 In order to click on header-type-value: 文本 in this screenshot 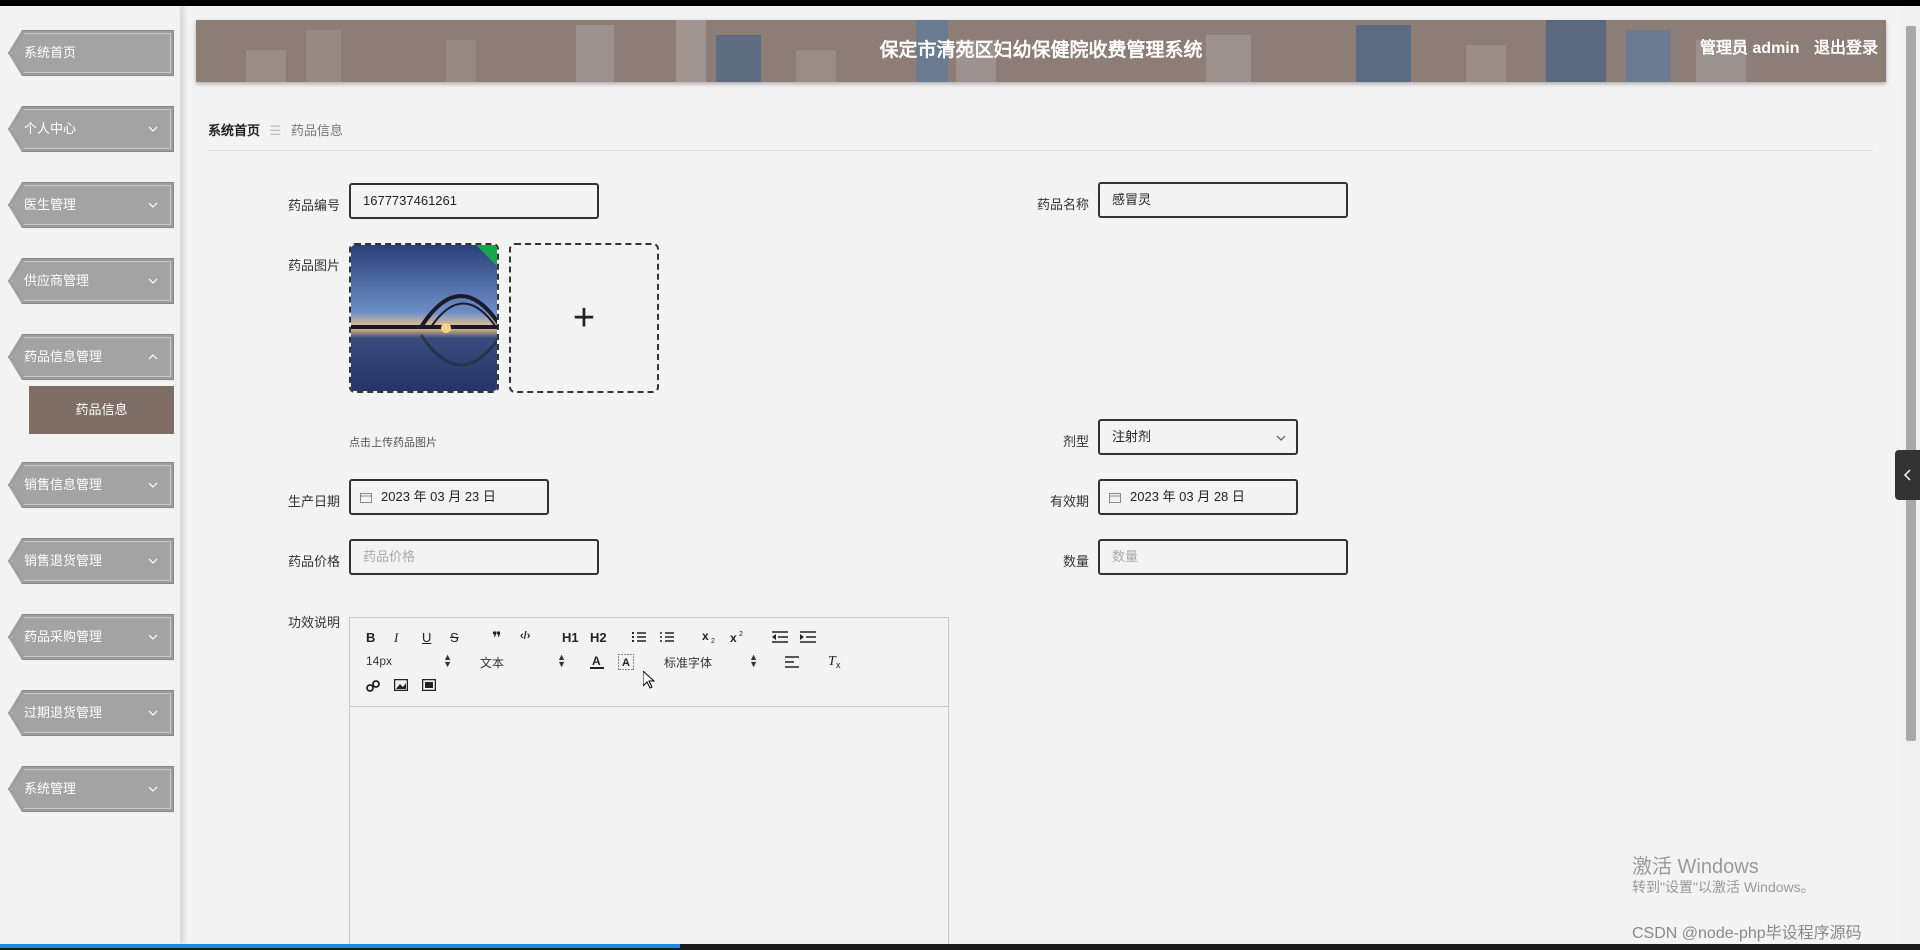, I will do `click(492, 663)`.